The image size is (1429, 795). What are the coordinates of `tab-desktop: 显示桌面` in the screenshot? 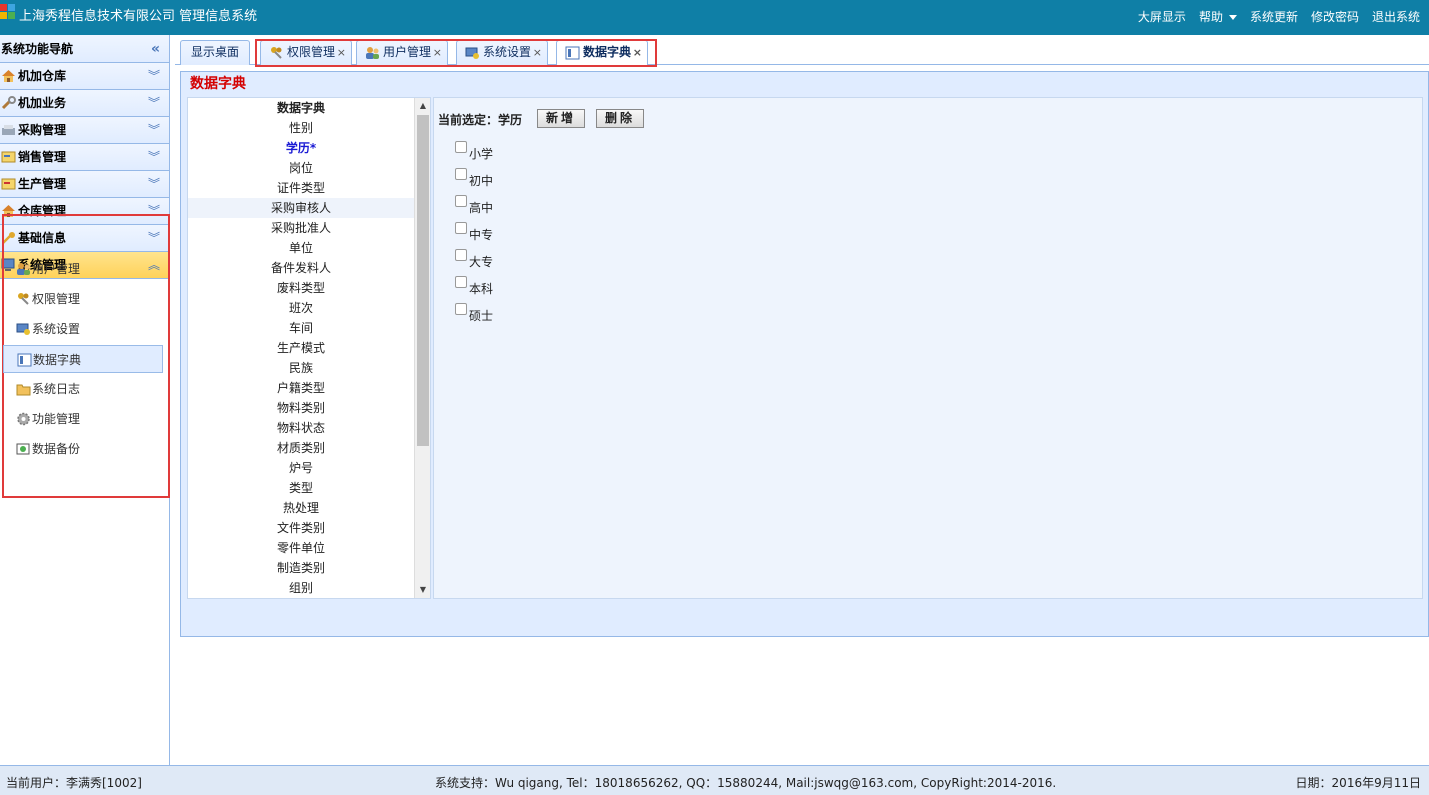 It's located at (215, 52).